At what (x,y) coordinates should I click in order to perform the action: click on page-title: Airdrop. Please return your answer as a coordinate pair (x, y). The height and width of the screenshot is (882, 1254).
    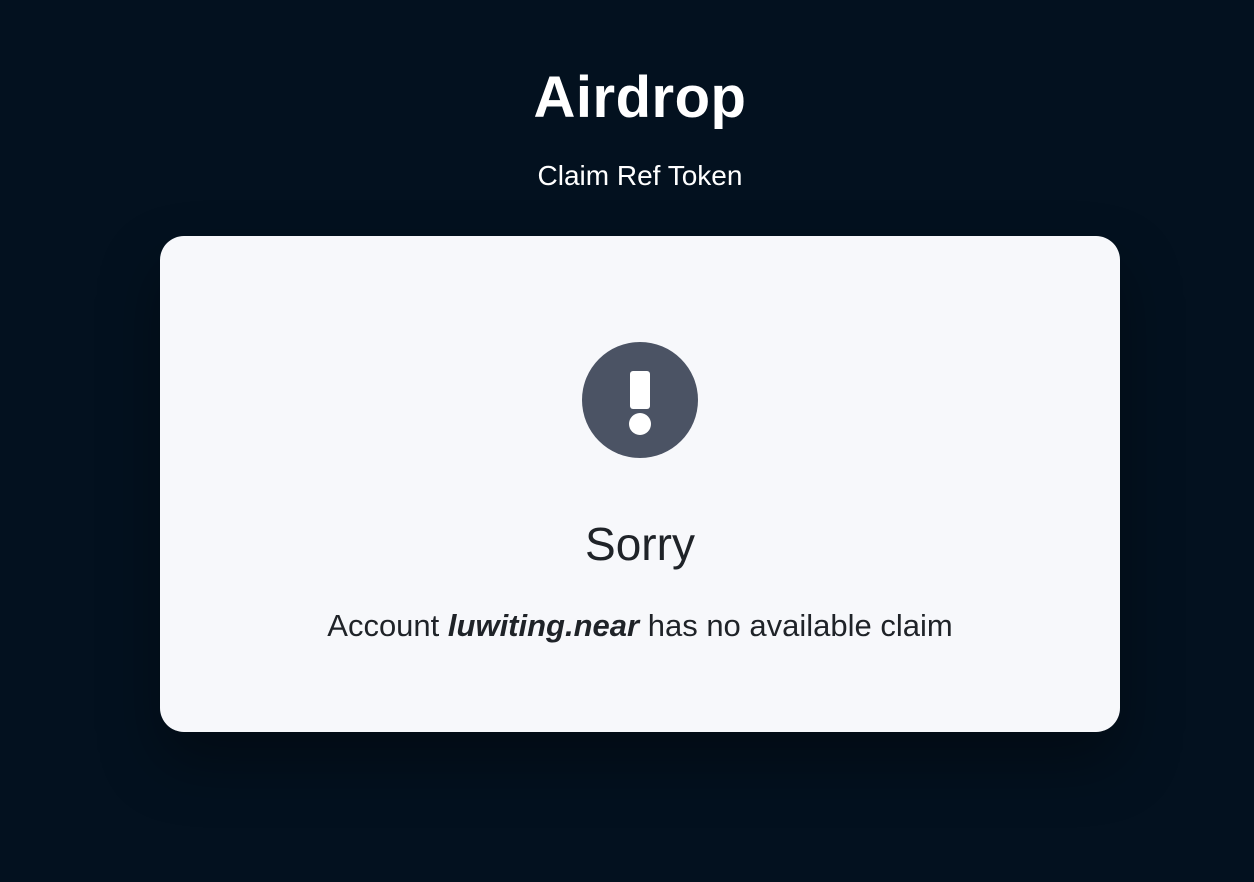
    Looking at the image, I should click on (640, 97).